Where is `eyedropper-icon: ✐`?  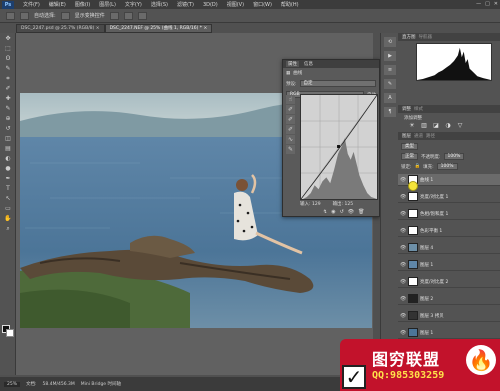
eyedropper-icon: ✐ is located at coordinates (8, 88).